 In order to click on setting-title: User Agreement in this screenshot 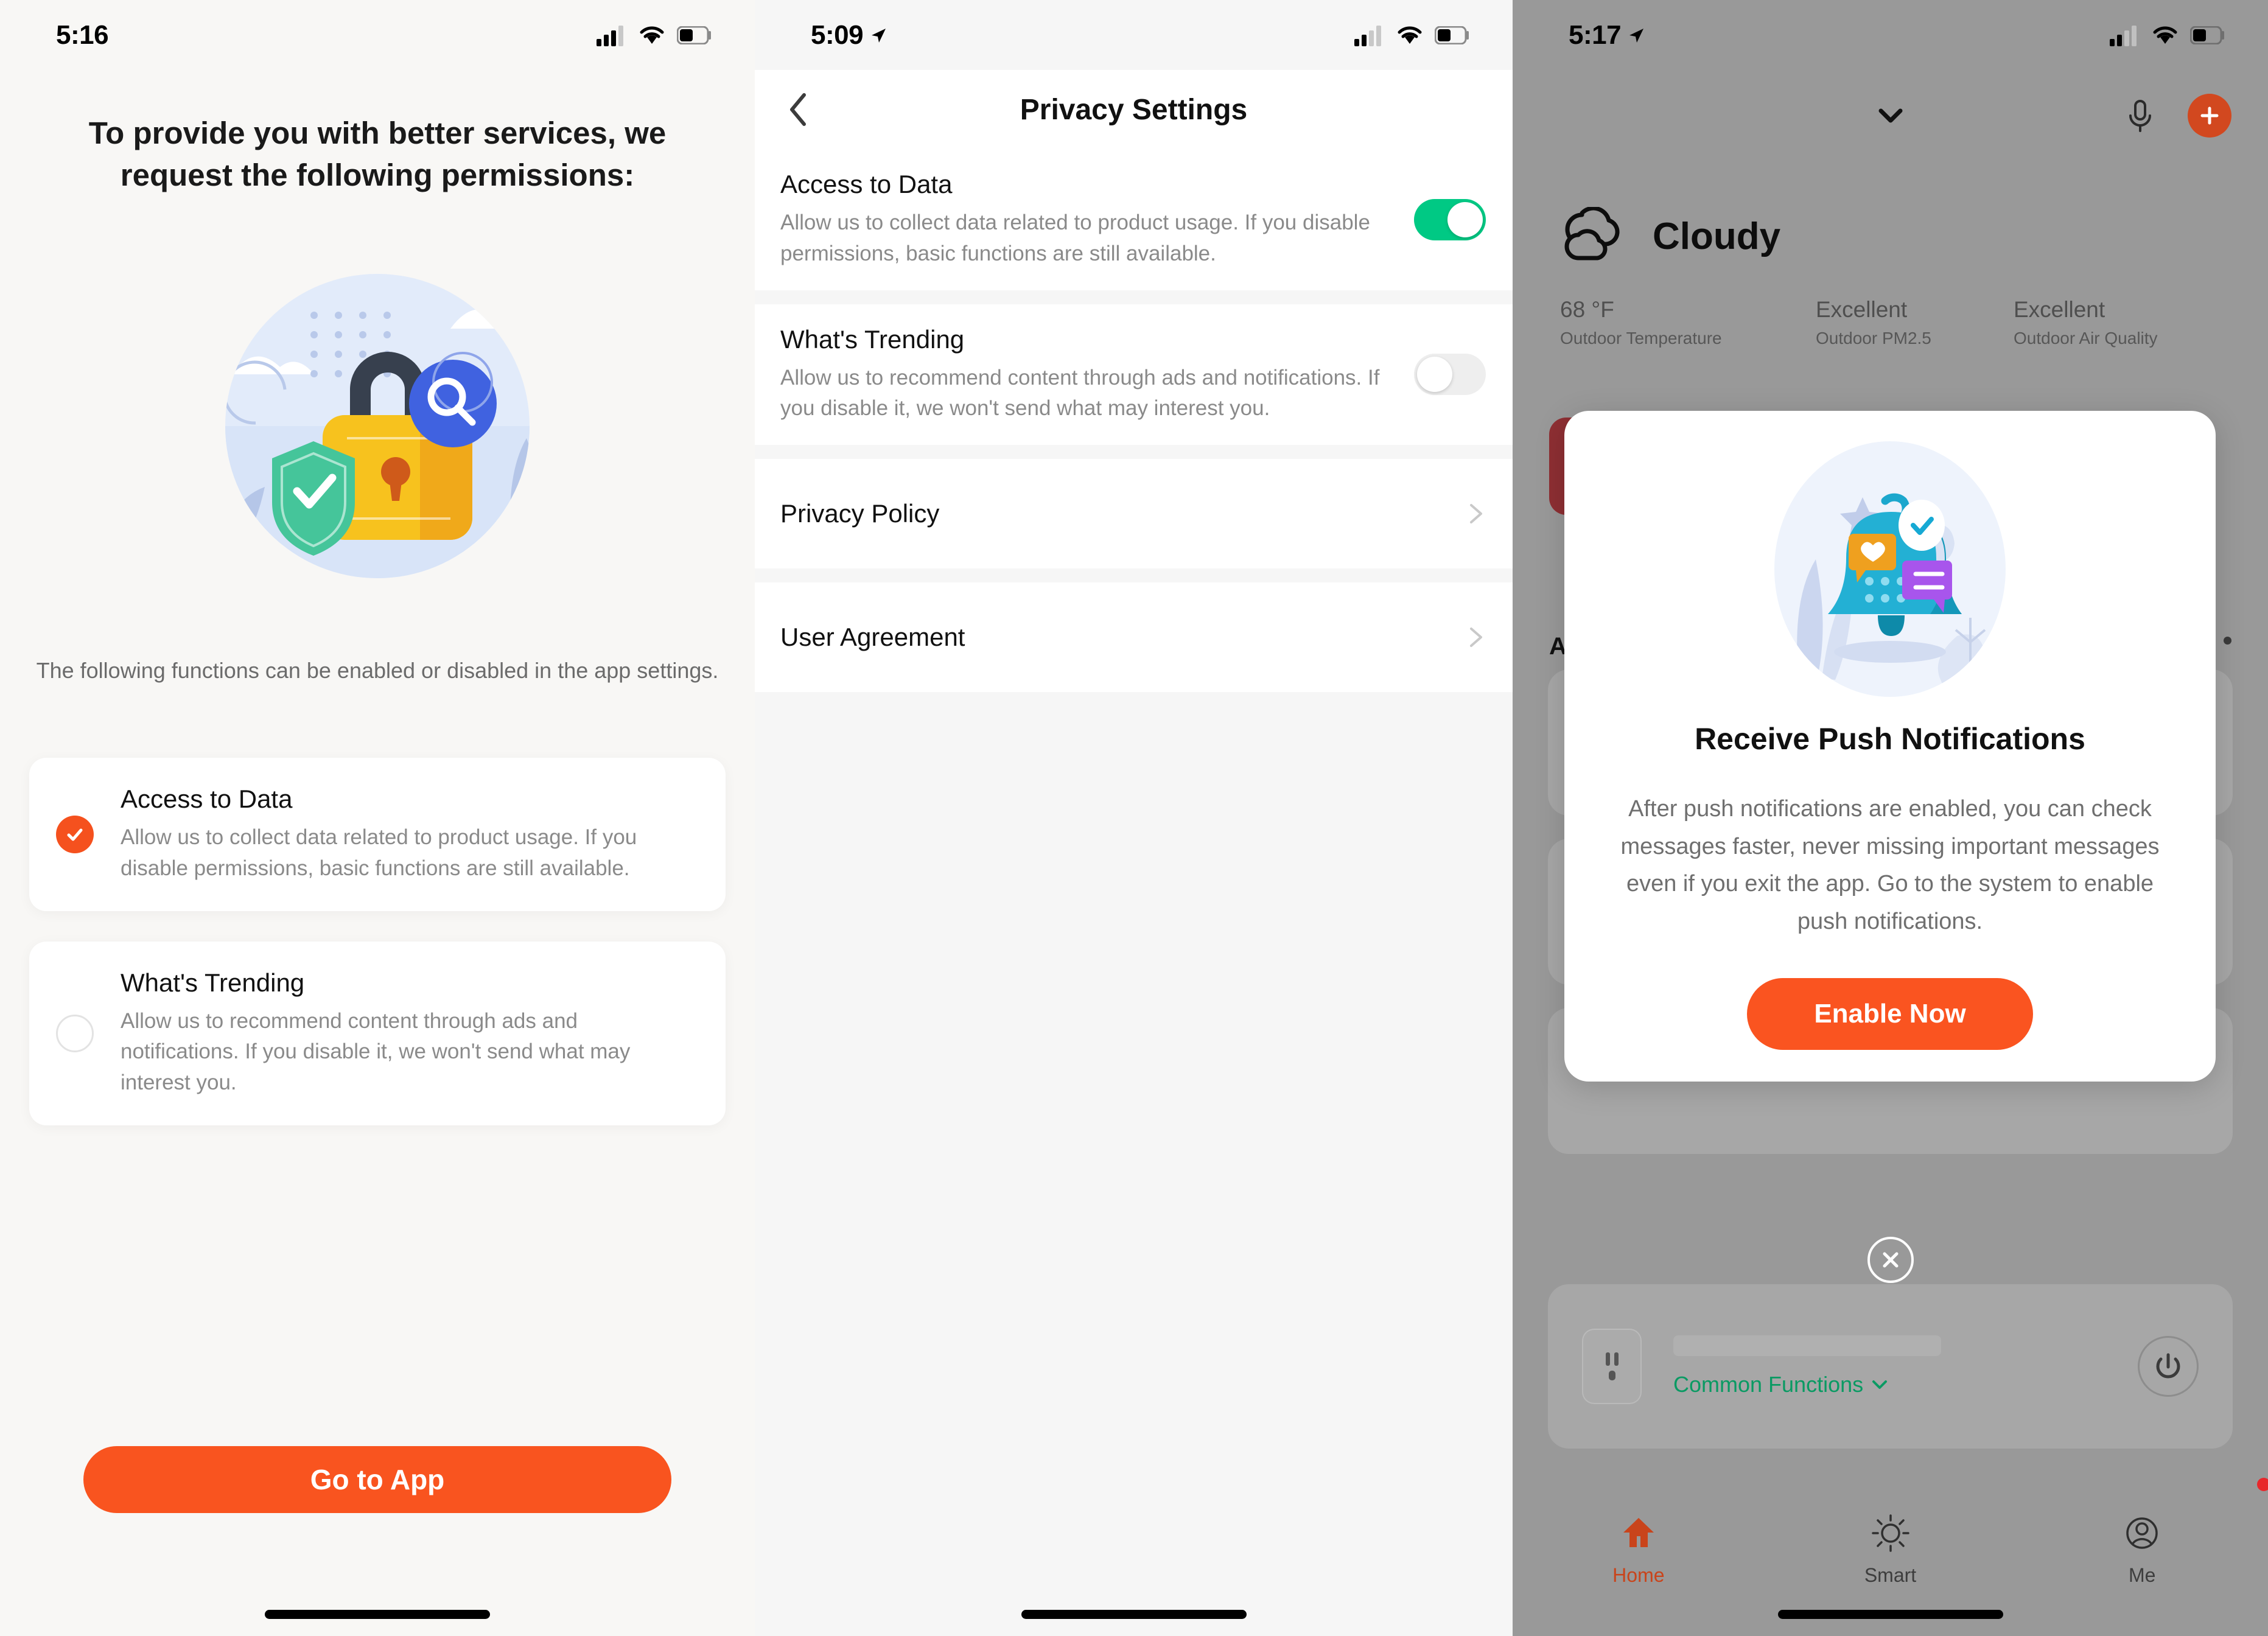, I will do `click(872, 637)`.